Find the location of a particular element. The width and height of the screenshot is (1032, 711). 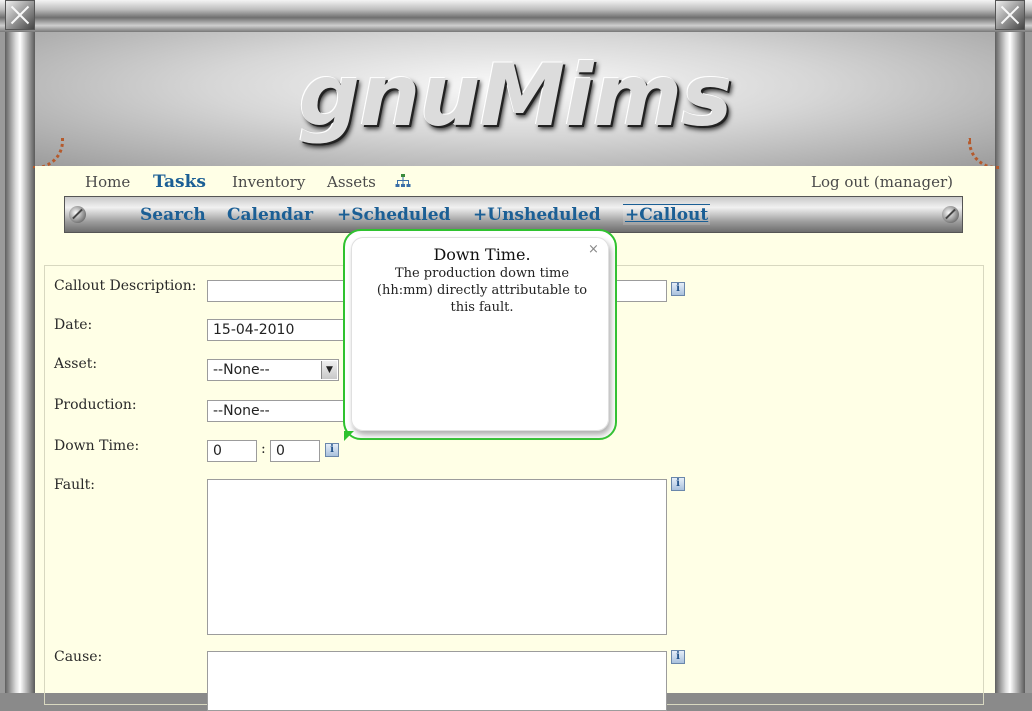

sitemap-icon is located at coordinates (403, 181).